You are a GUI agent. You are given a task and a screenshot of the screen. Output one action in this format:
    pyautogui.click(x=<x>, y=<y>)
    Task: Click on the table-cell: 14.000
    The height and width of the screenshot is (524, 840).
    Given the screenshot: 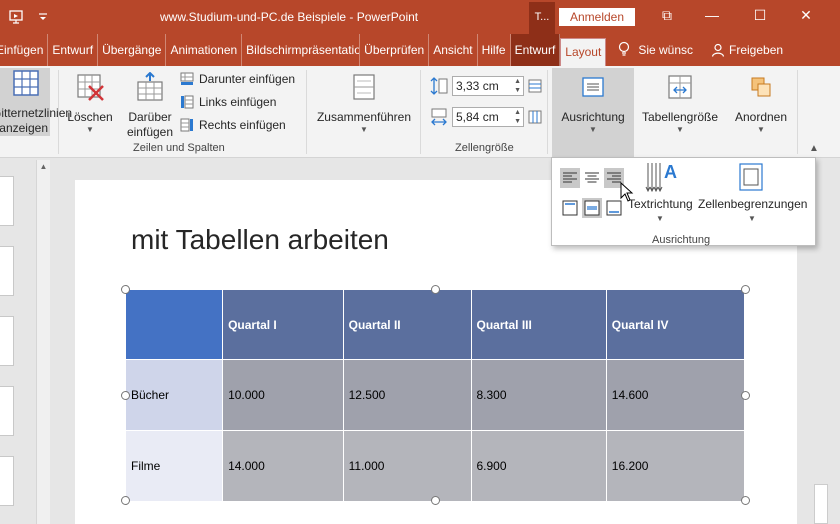 What is the action you would take?
    pyautogui.click(x=283, y=466)
    